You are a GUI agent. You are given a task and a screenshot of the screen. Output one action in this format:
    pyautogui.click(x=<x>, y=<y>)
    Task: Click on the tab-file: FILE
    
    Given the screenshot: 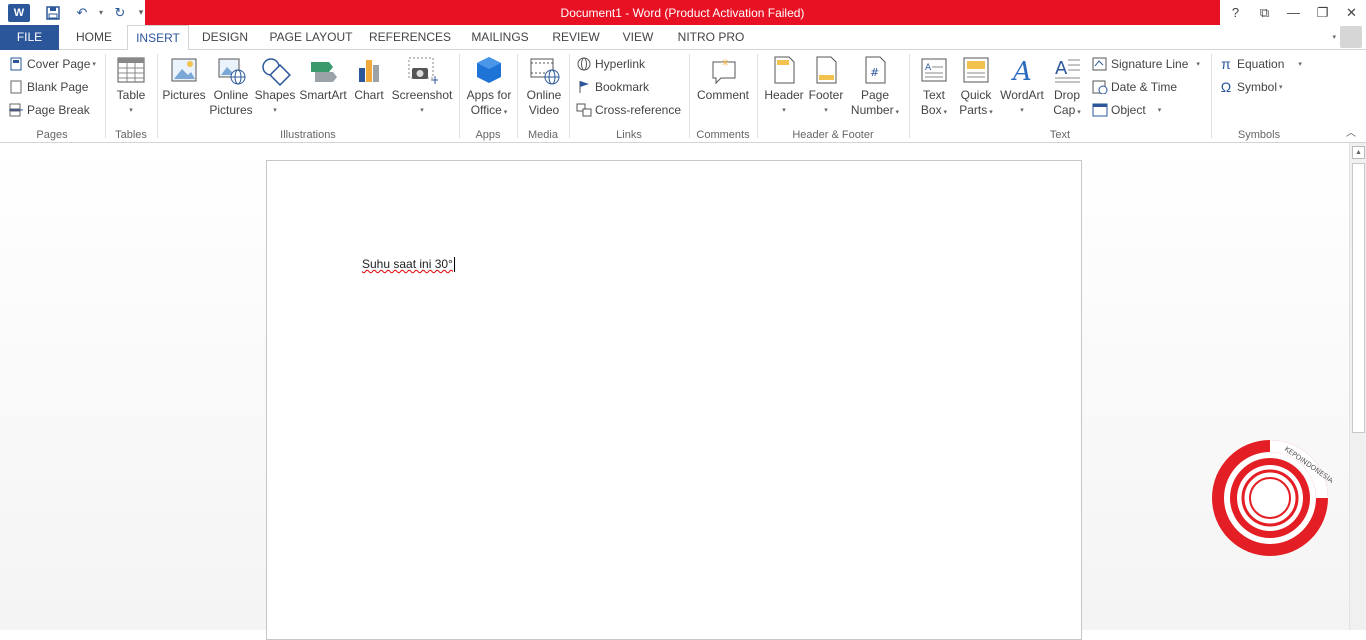 What is the action you would take?
    pyautogui.click(x=29, y=37)
    